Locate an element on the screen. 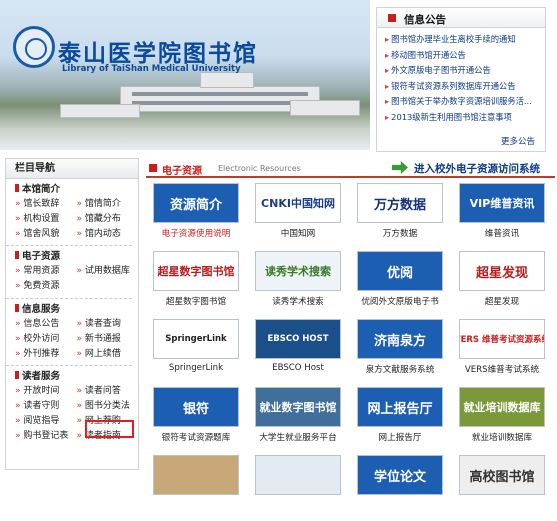 This screenshot has width=557, height=521. resource-item: 万方数据 万方数据 is located at coordinates (400, 216).